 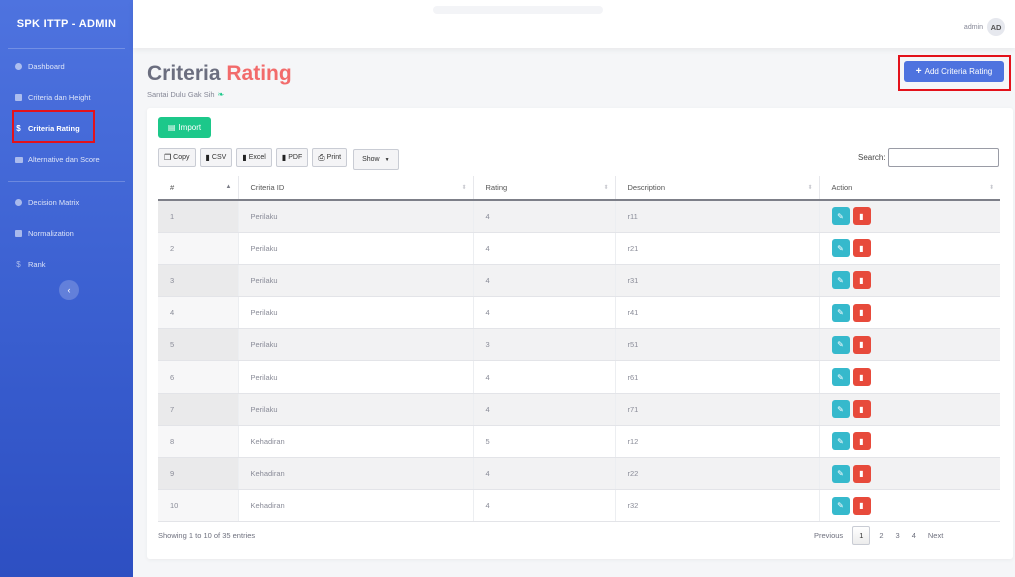 I want to click on pagination-page-3: 3, so click(x=898, y=535).